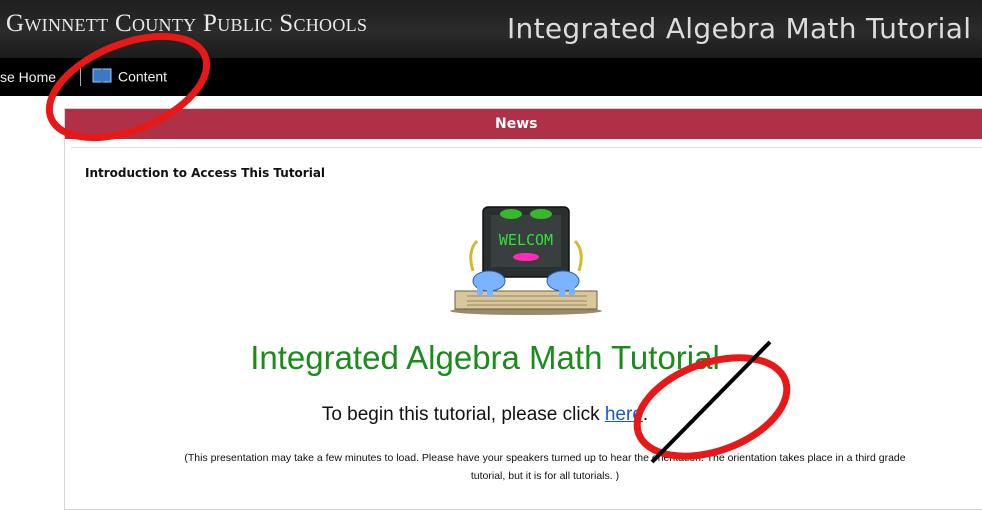 This screenshot has width=982, height=510. Describe the element at coordinates (516, 124) in the screenshot. I see `news-title: News` at that location.